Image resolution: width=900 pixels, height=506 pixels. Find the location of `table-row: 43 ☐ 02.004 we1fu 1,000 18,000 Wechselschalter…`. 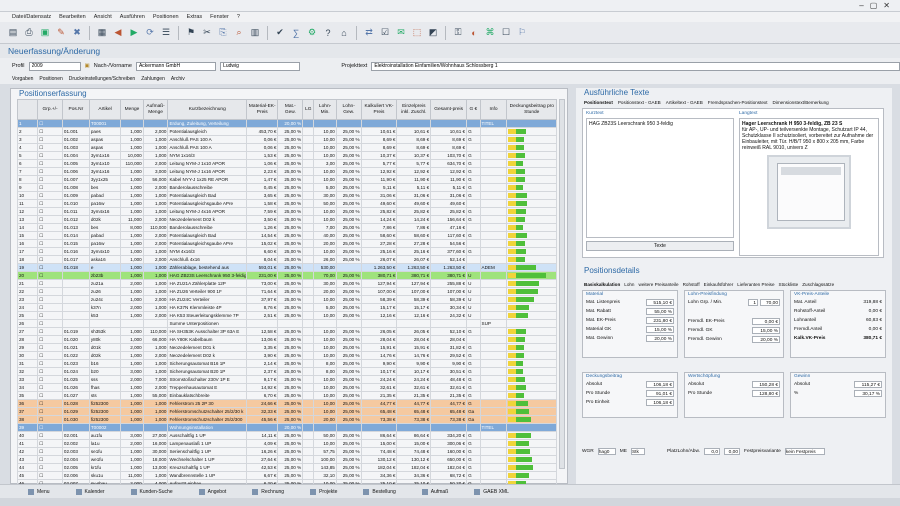

table-row: 43 ☐ 02.004 we1fu 1,000 18,000 Wechselschalter… is located at coordinates (286, 459).